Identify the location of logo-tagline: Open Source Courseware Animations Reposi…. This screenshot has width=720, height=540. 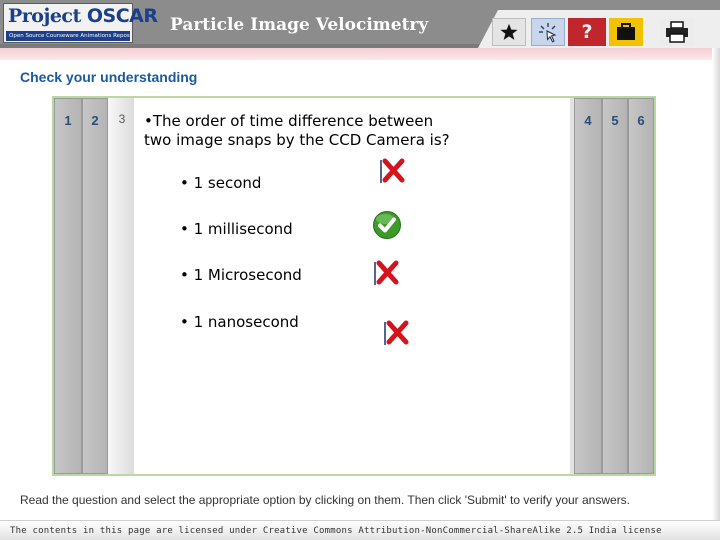
(68, 36).